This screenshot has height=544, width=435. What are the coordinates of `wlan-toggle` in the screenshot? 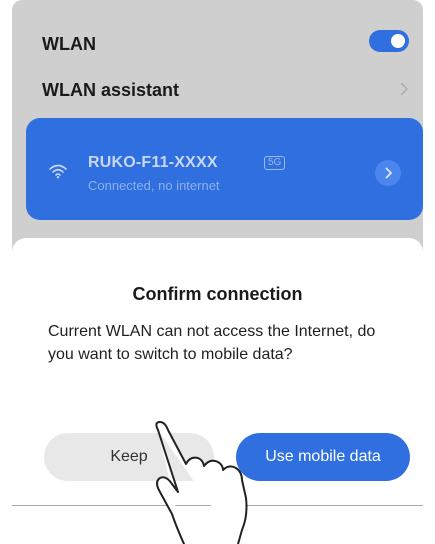 It's located at (389, 41).